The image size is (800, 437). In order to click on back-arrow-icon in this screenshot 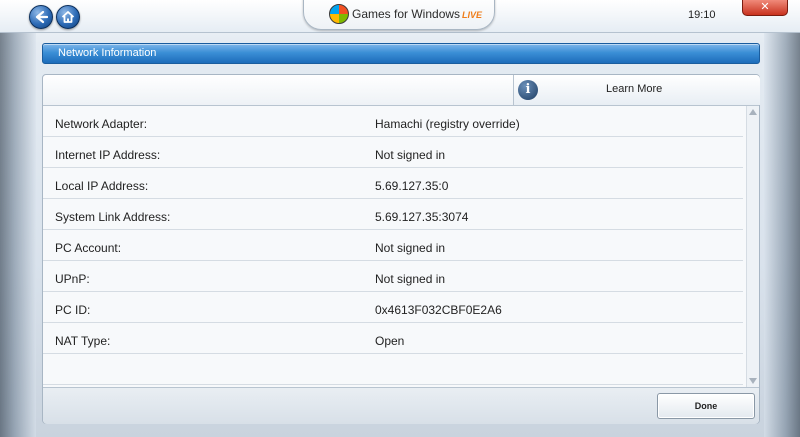, I will do `click(41, 17)`.